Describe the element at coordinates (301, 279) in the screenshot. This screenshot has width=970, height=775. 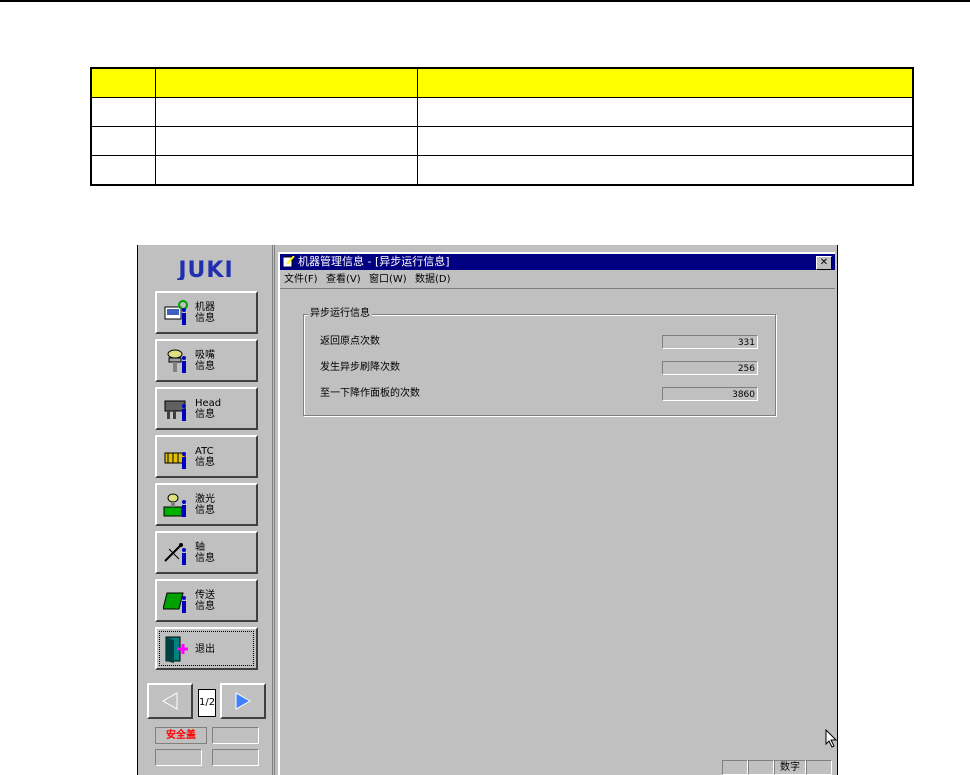
I see `menu-file: 文件(F)` at that location.